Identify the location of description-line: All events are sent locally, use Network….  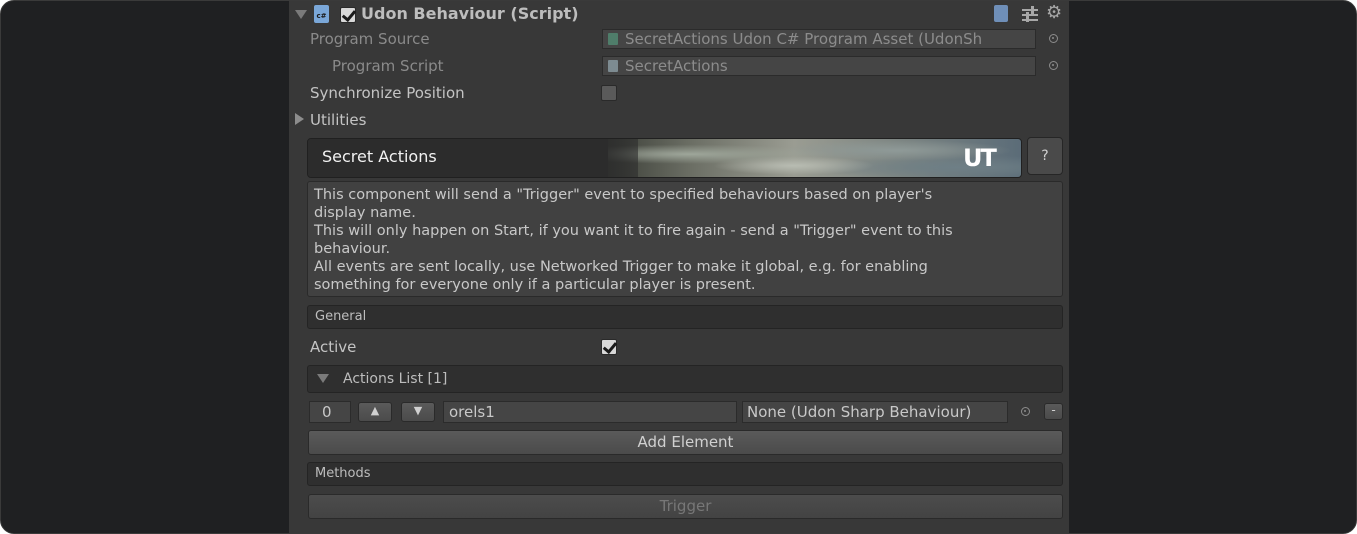
(621, 267).